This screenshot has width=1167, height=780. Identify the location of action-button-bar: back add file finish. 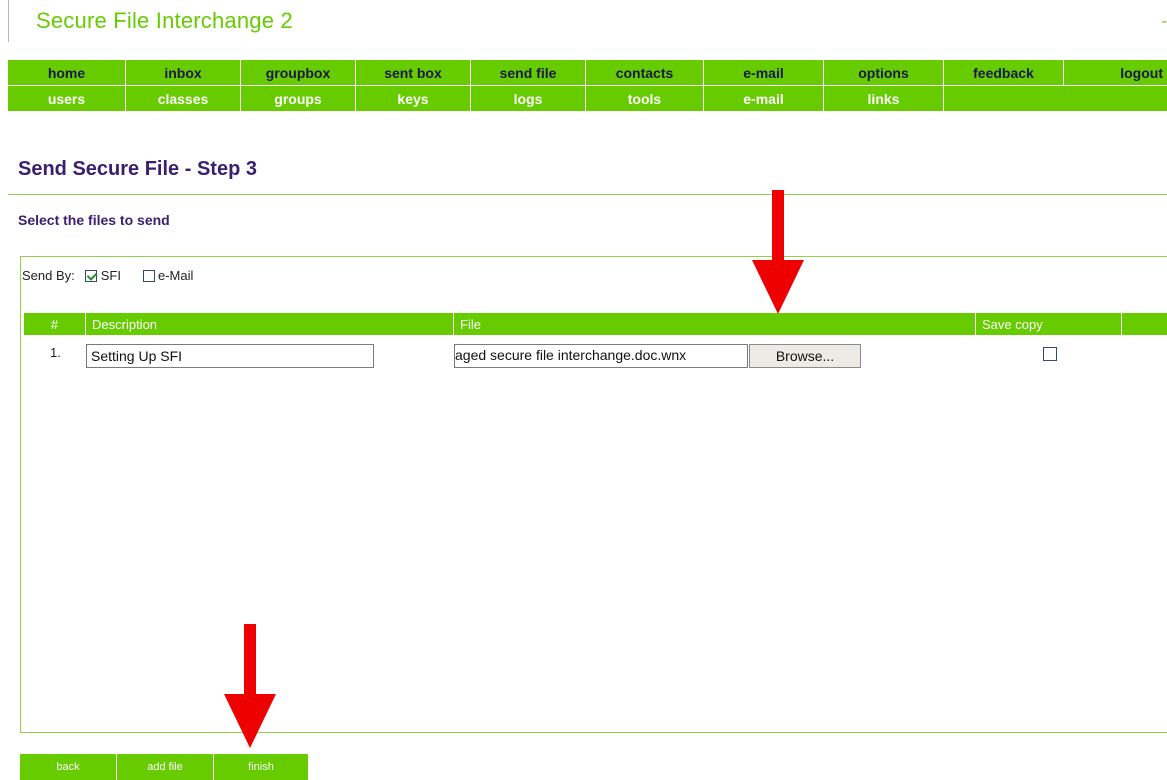
(164, 767).